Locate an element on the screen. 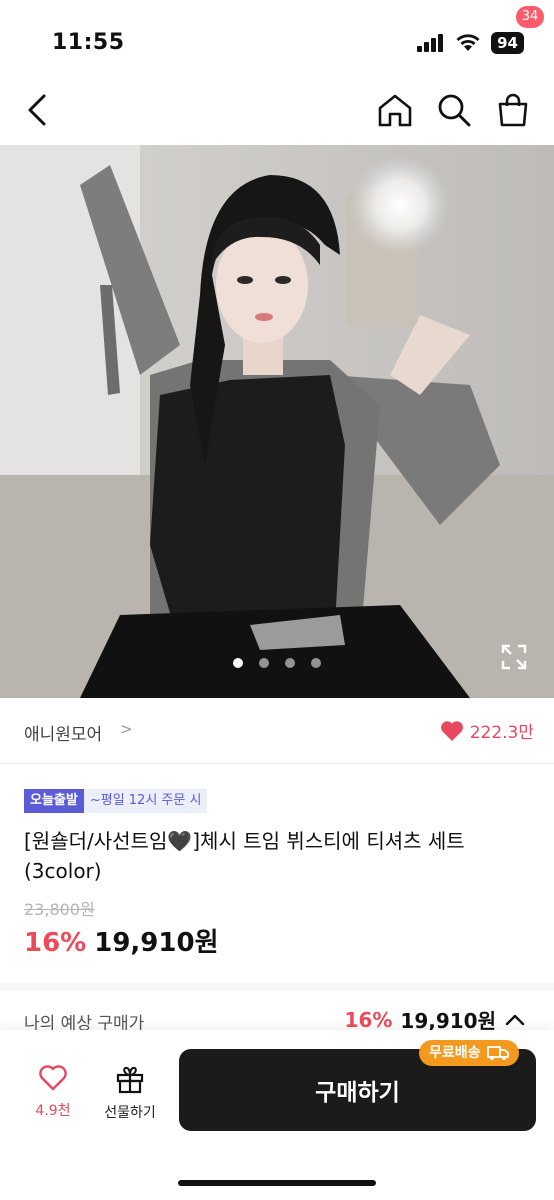 The height and width of the screenshot is (1200, 554). estimated-price-row: 나의 예상 구매가 16% 19,910원 is located at coordinates (277, 1012).